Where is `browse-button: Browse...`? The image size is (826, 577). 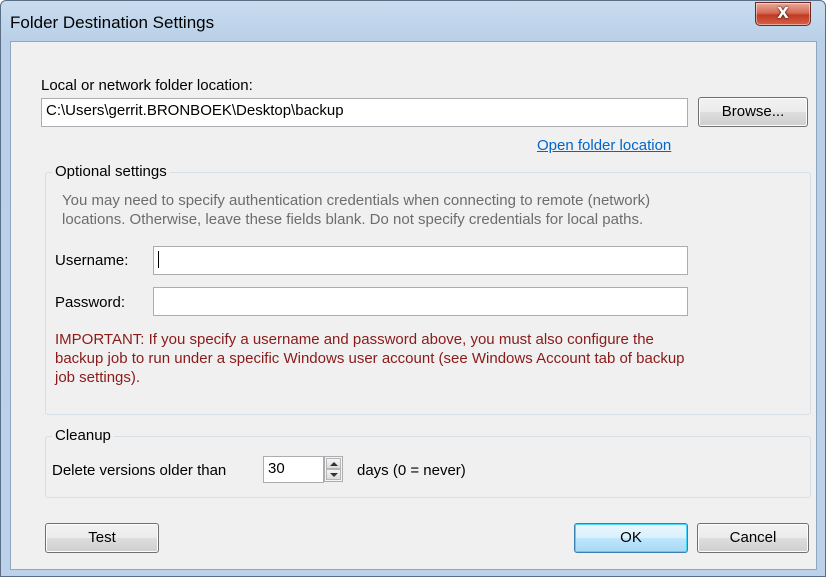
browse-button: Browse... is located at coordinates (753, 112).